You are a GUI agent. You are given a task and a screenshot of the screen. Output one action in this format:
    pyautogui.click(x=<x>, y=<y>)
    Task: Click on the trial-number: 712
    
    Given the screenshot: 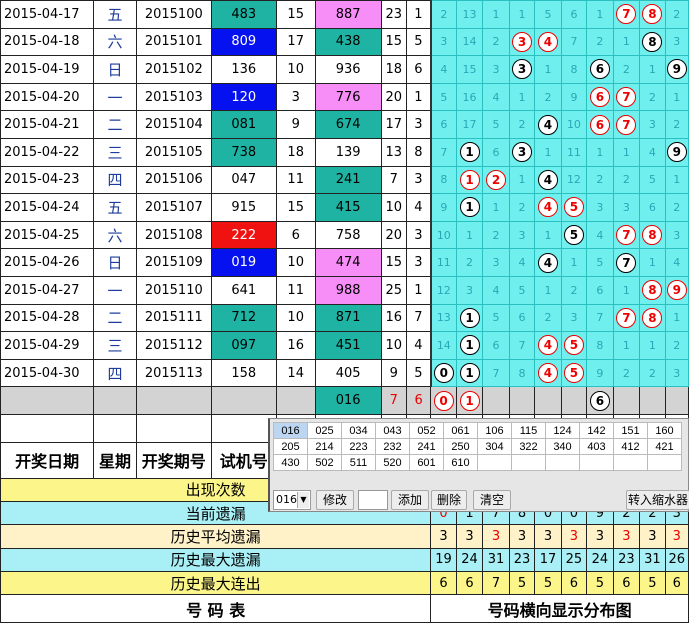 What is the action you would take?
    pyautogui.click(x=243, y=318)
    